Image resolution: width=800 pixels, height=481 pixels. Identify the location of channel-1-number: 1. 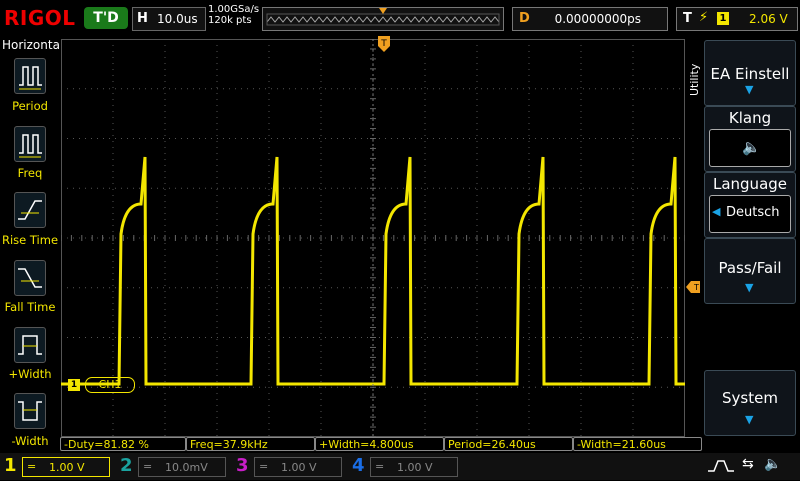
(10, 465).